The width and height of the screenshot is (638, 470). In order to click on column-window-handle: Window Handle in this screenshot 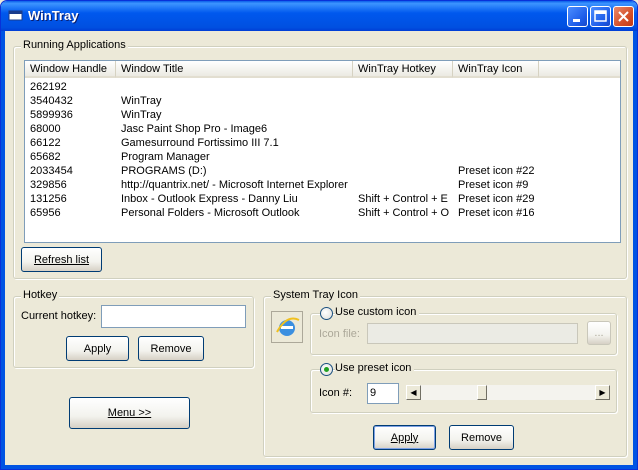, I will do `click(70, 69)`.